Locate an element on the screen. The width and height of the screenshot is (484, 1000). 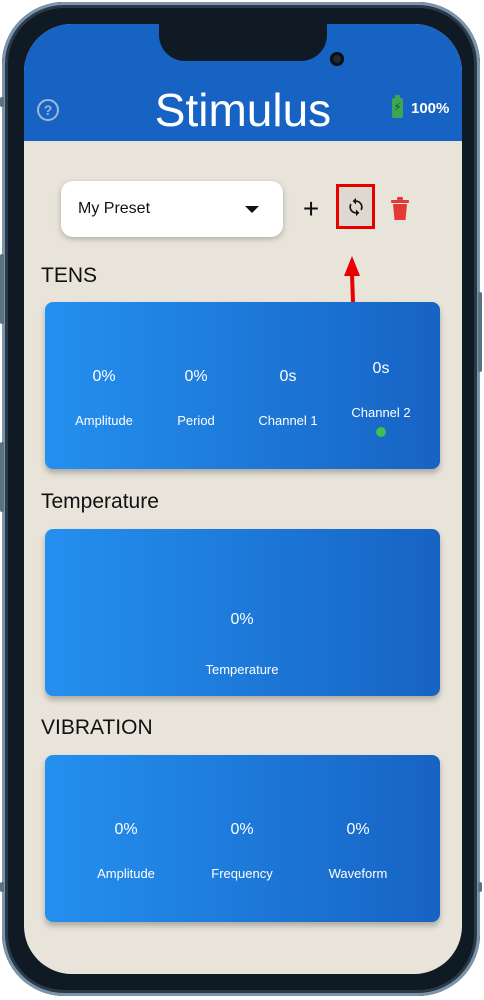
volume-up-button is located at coordinates (2, 289).